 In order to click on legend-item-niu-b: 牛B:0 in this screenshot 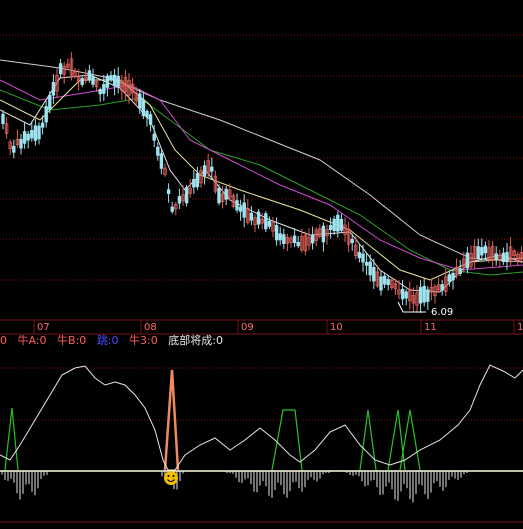, I will do `click(72, 340)`.